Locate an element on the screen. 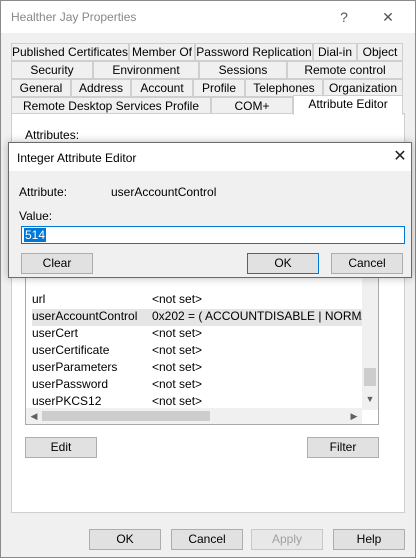 Image resolution: width=416 pixels, height=558 pixels. window-title: Healther Jay Properties is located at coordinates (74, 17).